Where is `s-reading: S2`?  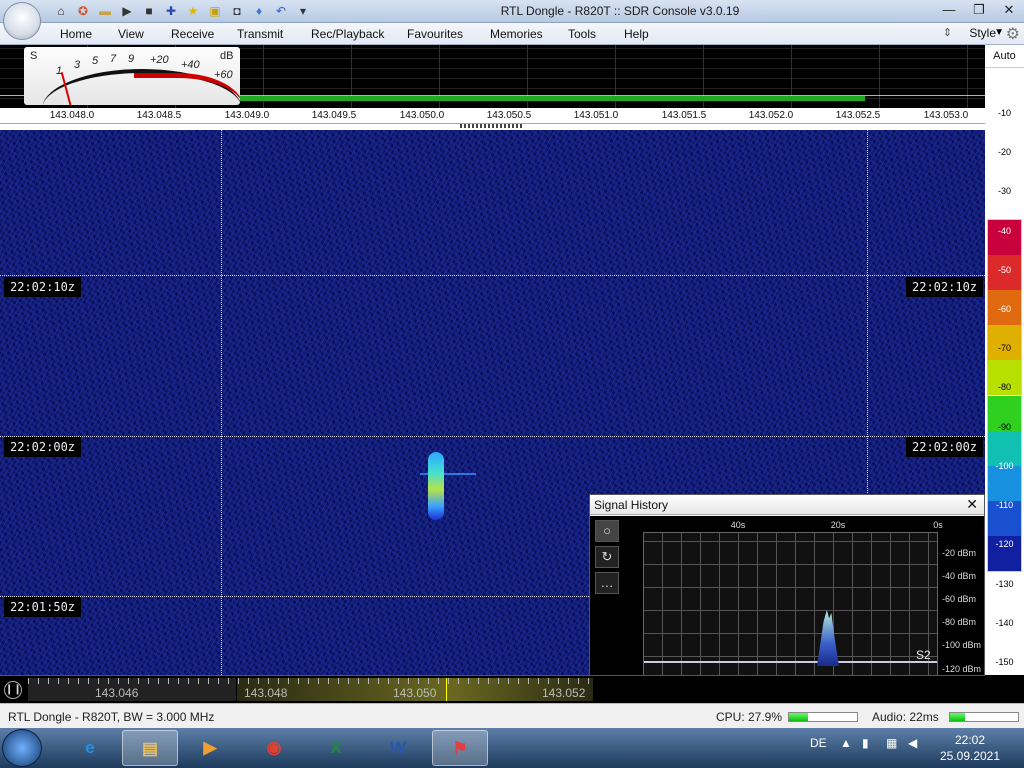
s-reading: S2 is located at coordinates (923, 655).